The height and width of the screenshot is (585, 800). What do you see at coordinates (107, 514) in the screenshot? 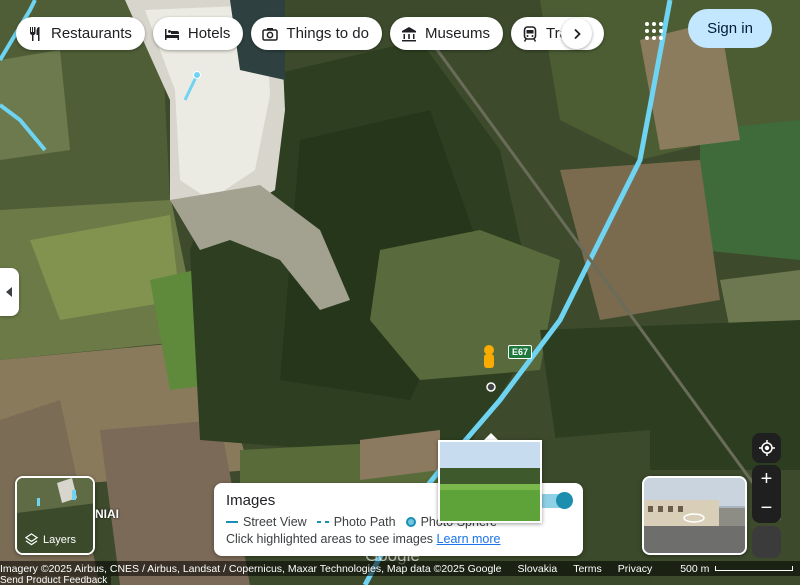
I see `place-label: NIAI` at bounding box center [107, 514].